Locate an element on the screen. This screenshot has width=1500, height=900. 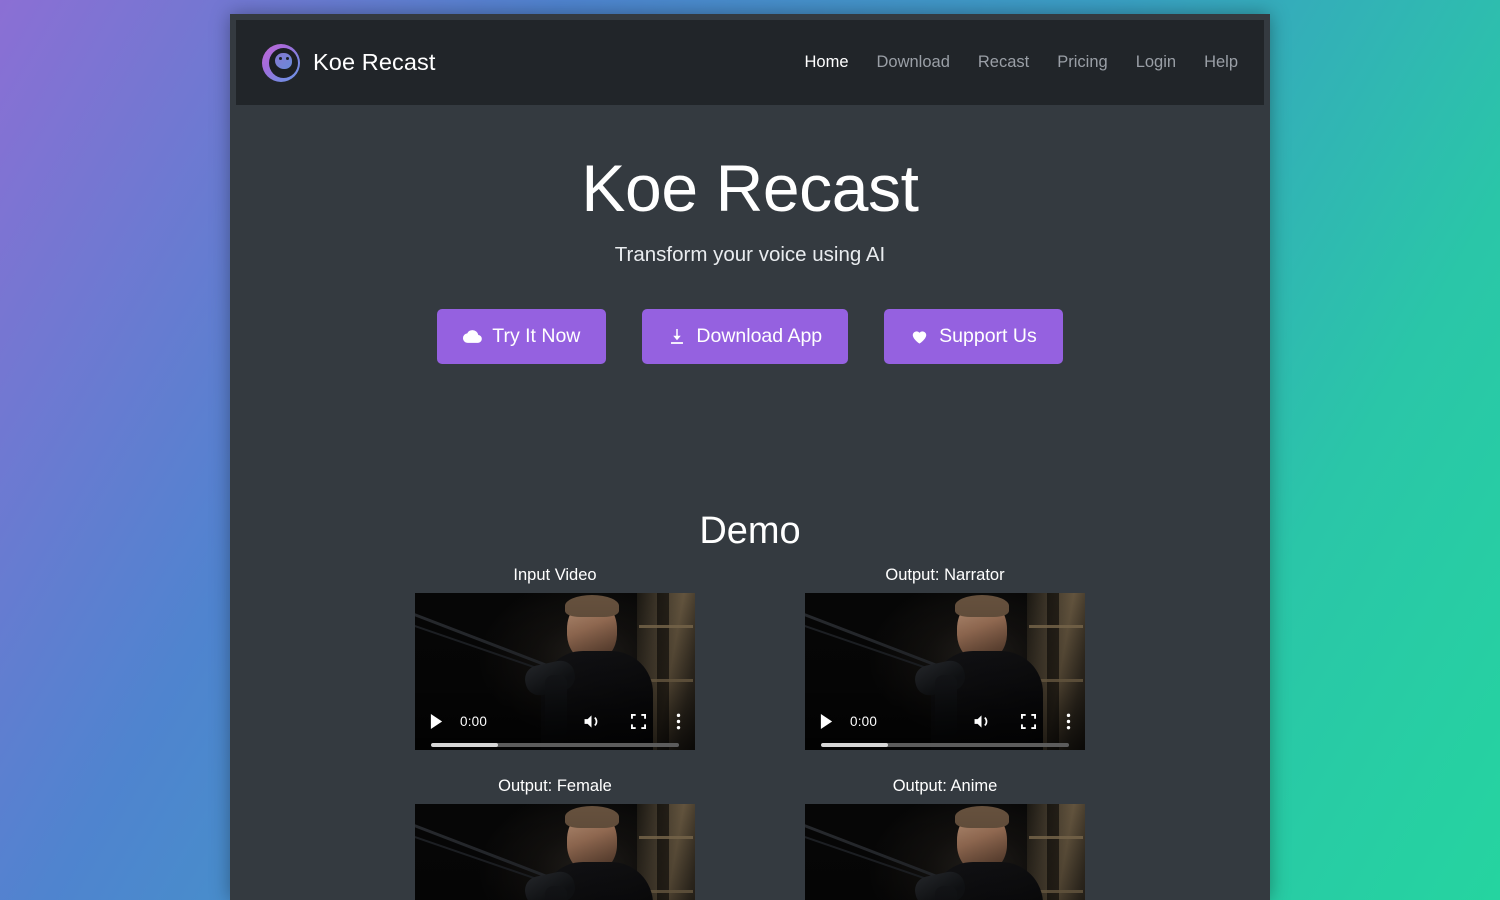
demo-label: Output: Narrator is located at coordinates (945, 575).